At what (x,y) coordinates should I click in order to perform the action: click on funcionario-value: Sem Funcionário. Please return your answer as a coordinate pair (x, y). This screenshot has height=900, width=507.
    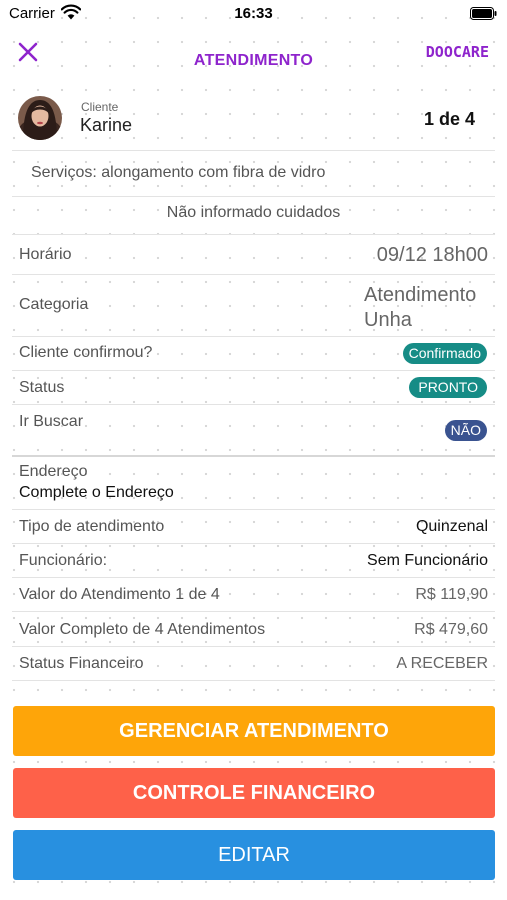
    Looking at the image, I should click on (427, 560).